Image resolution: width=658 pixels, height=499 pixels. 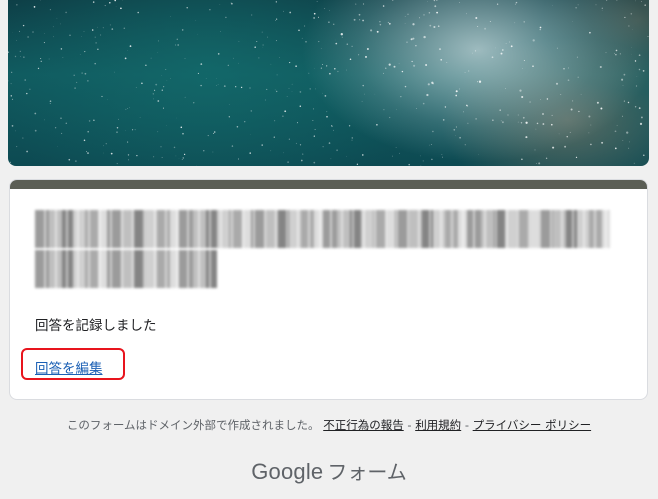 I want to click on terms-link: 利用規約, so click(x=438, y=425).